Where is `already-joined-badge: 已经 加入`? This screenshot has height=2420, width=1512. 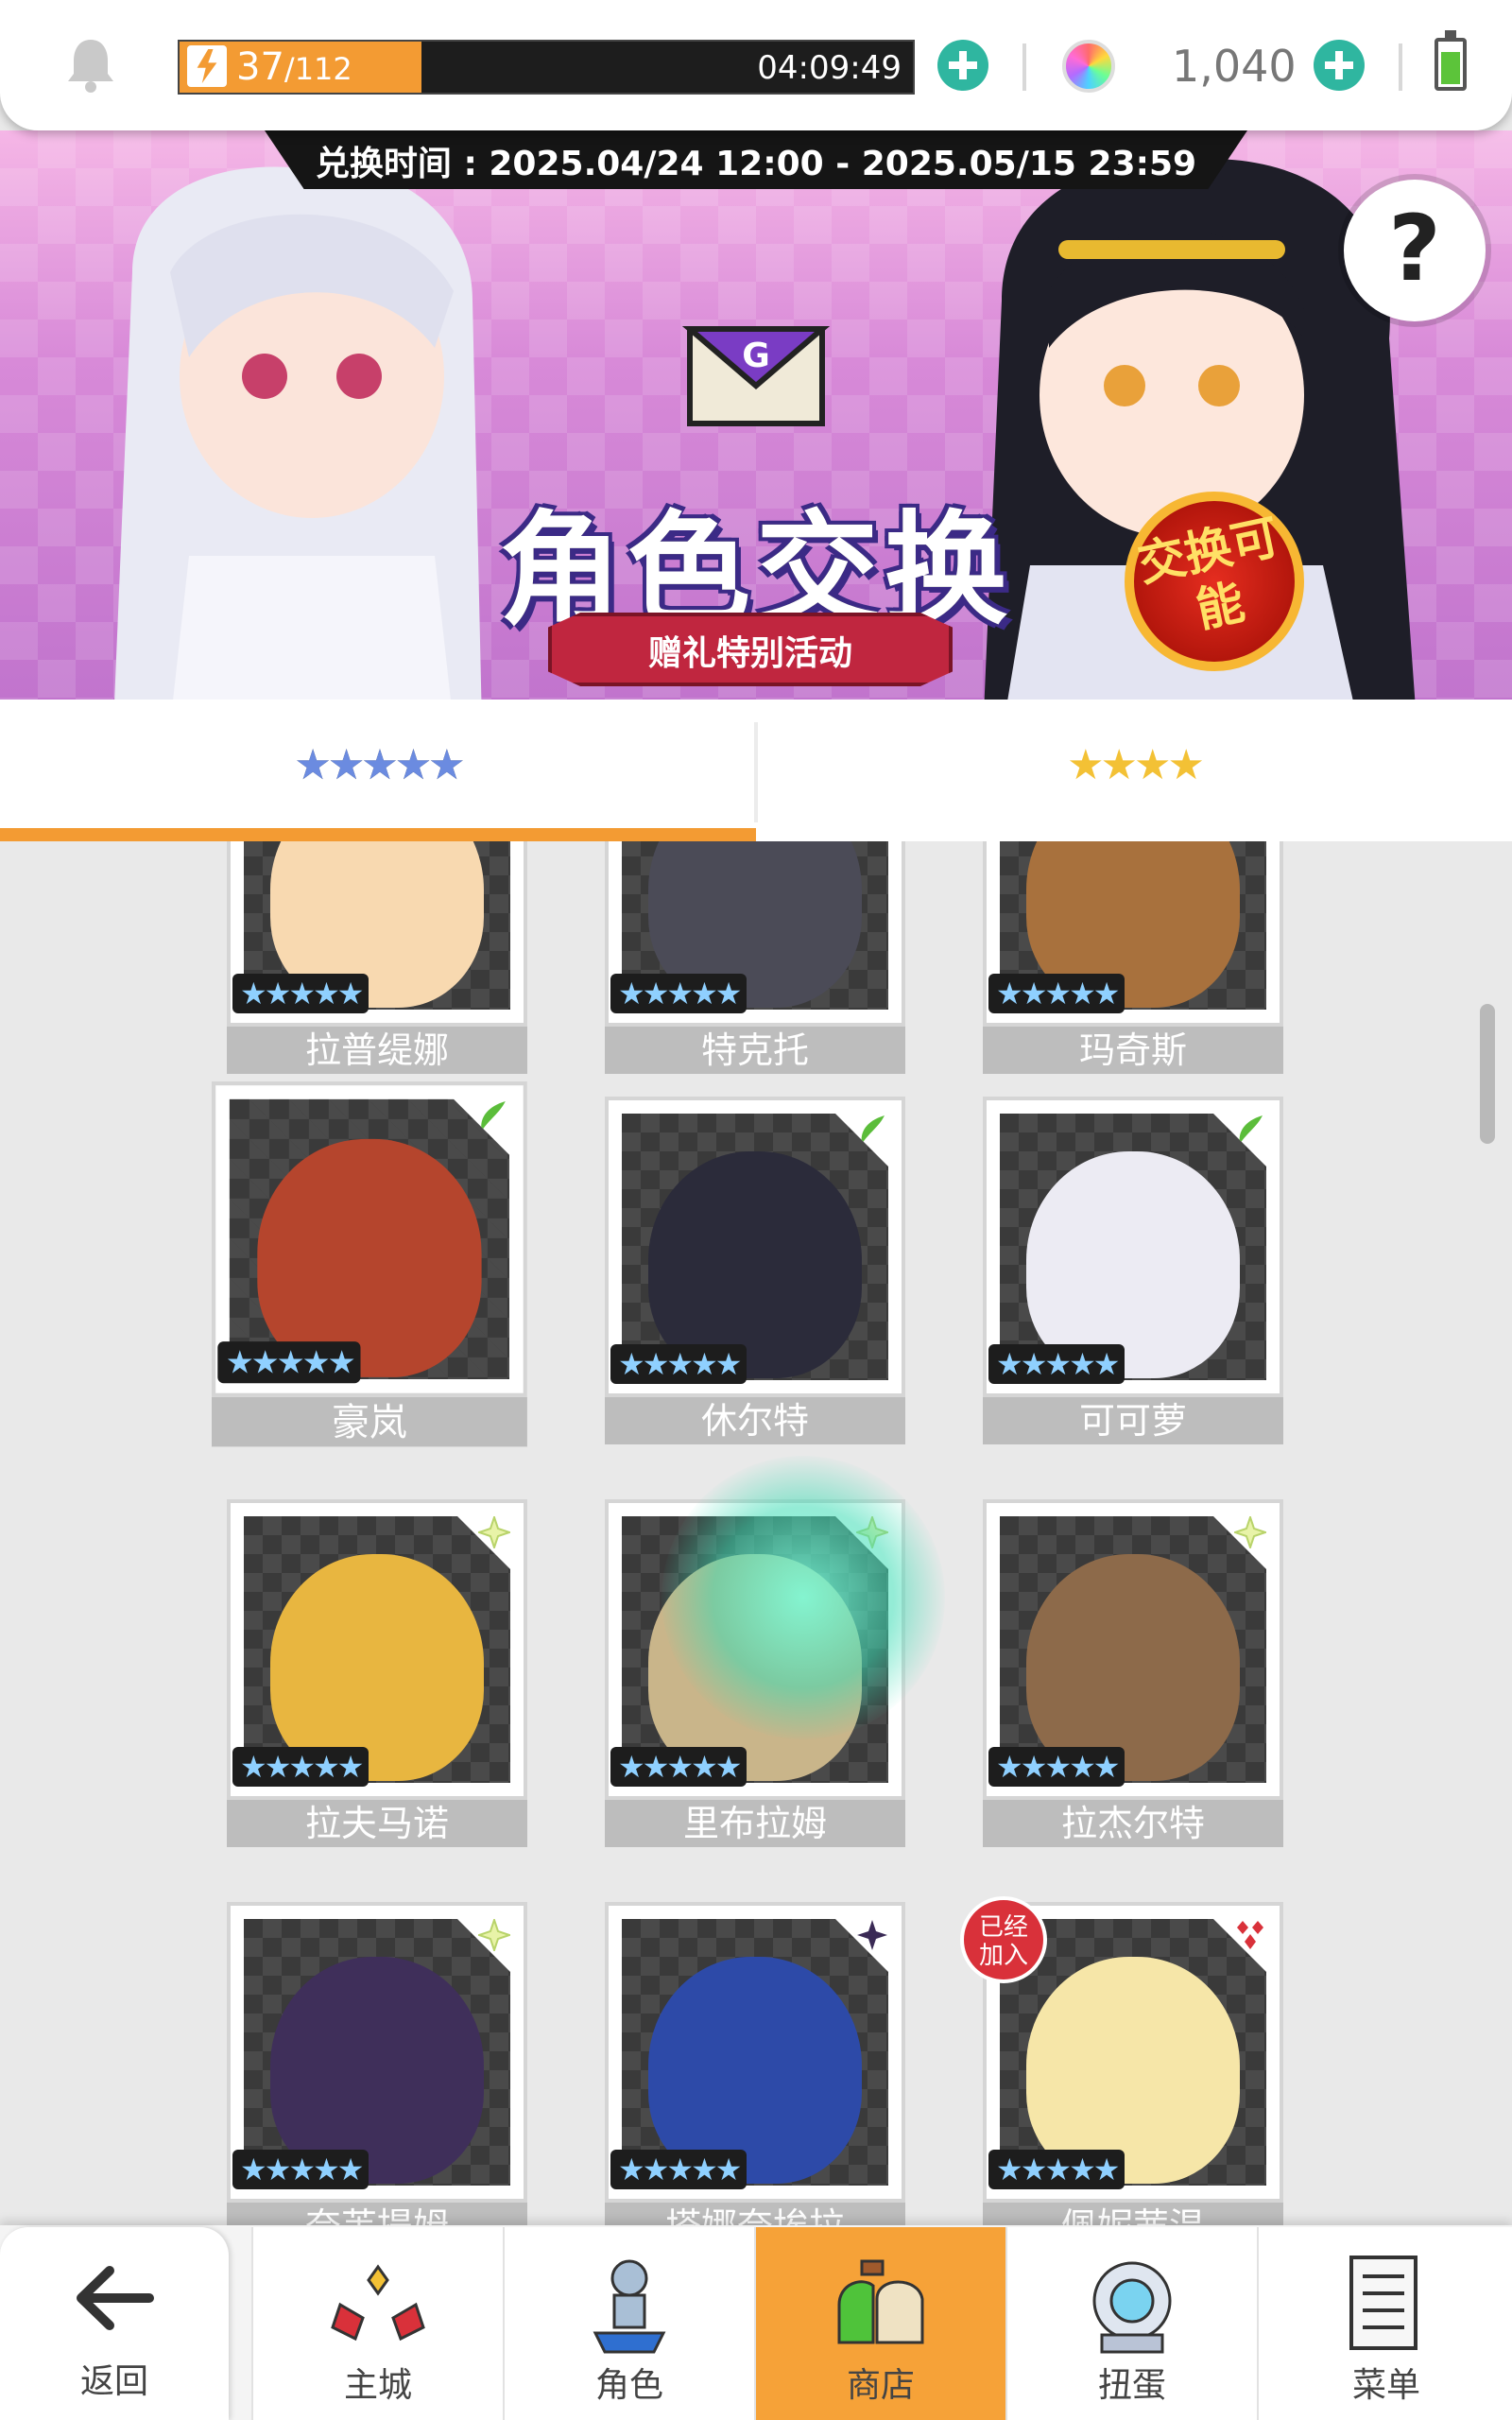
already-joined-badge: 已经 加入 is located at coordinates (1003, 1940).